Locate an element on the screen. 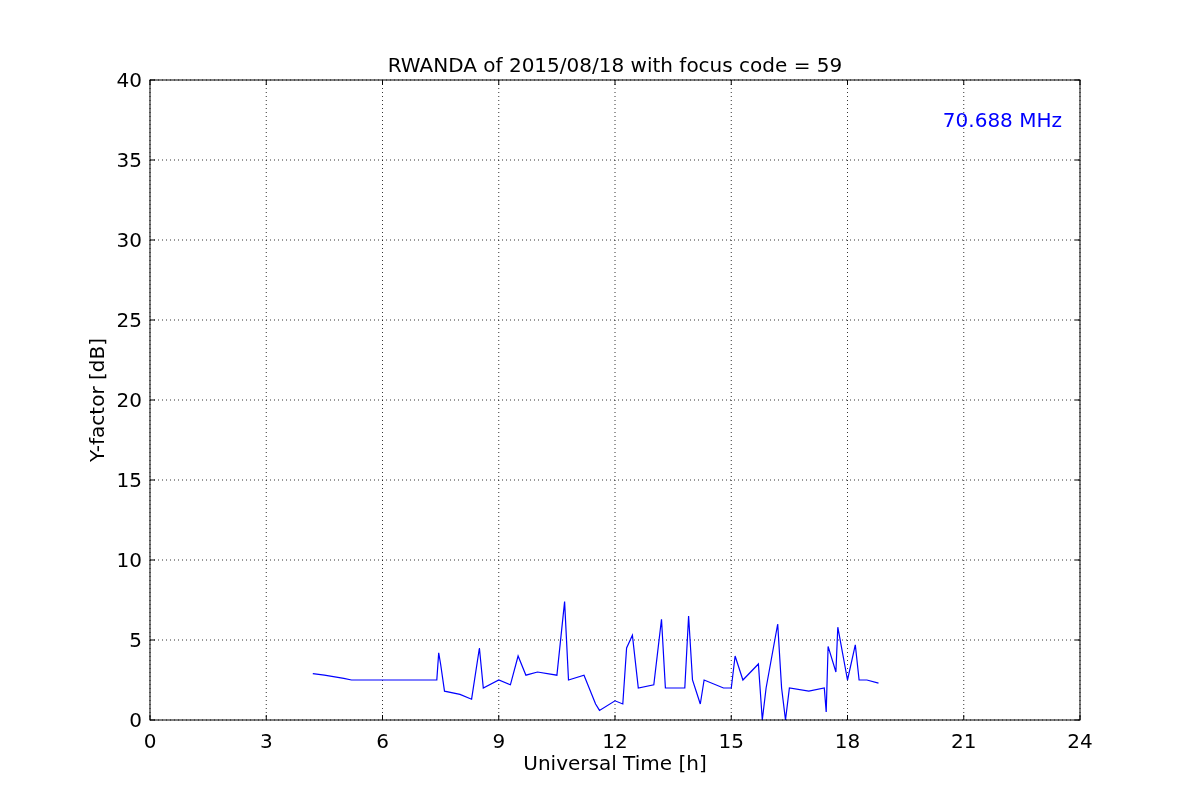 This screenshot has width=1200, height=800. y-tick-label: 15 is located at coordinates (129, 480).